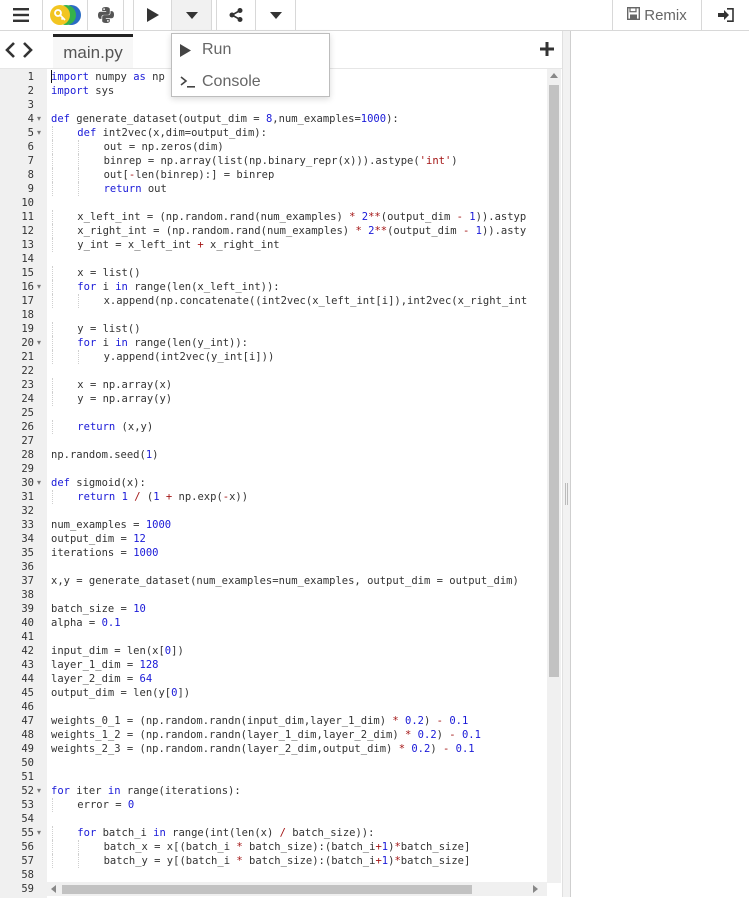  Describe the element at coordinates (28, 52) in the screenshot. I see `chevron-right-icon` at that location.